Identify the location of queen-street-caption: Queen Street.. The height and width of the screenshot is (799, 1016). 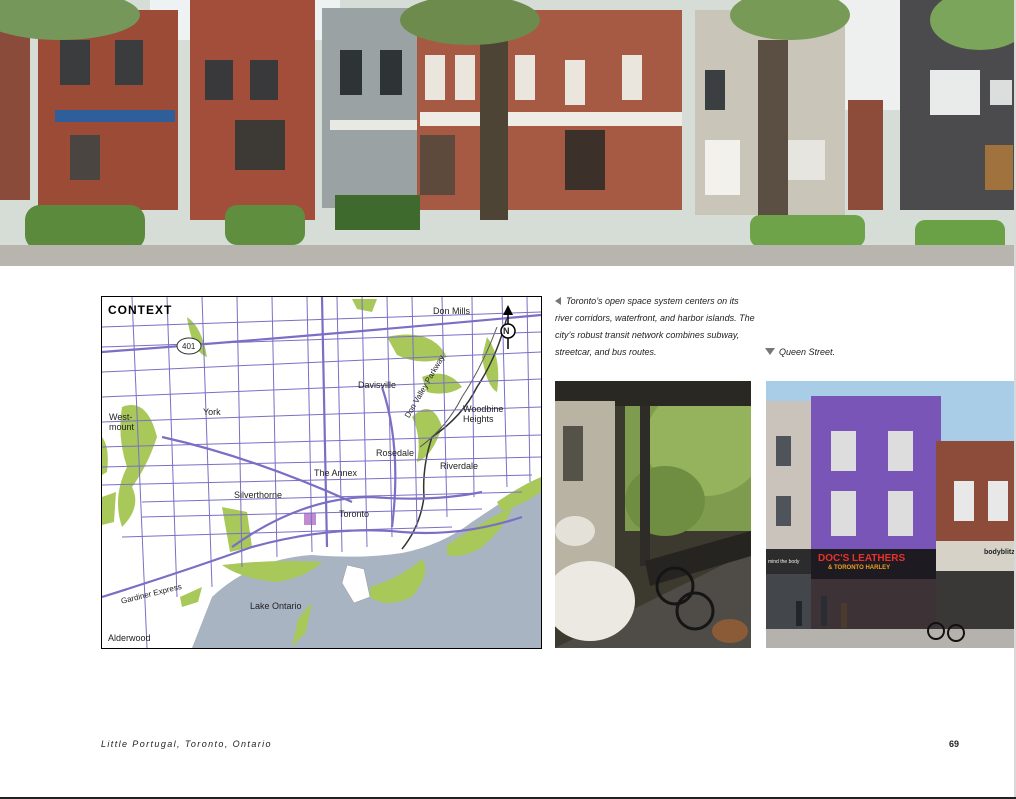
(800, 352).